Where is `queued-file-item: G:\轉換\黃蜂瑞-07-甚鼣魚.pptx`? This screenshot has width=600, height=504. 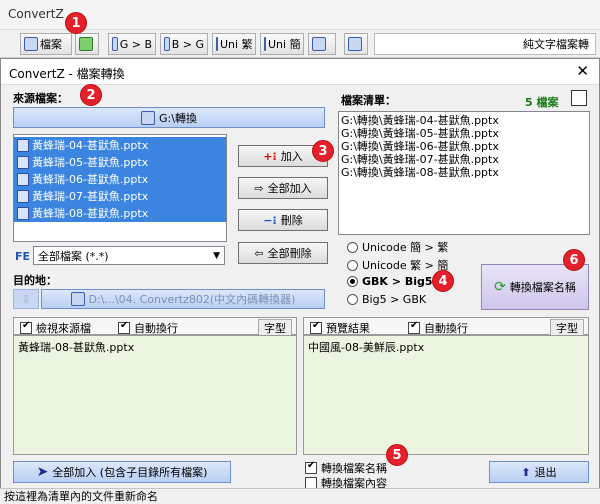 queued-file-item: G:\轉換\黃蜂瑞-07-甚鼣魚.pptx is located at coordinates (464, 159).